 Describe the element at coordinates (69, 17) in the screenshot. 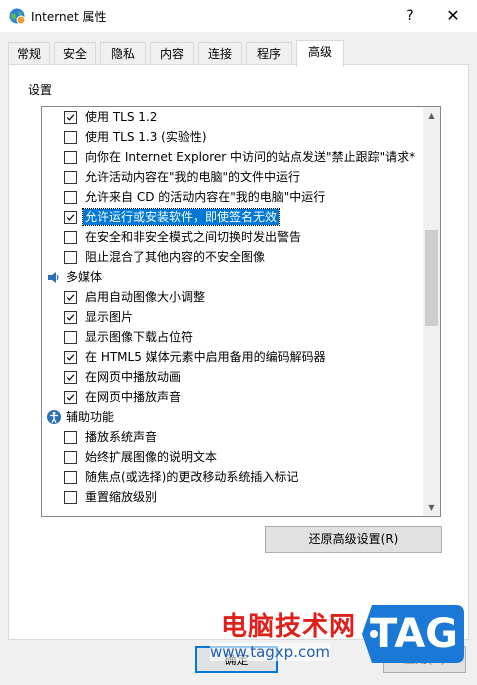

I see `window-title: Internet 属性` at that location.